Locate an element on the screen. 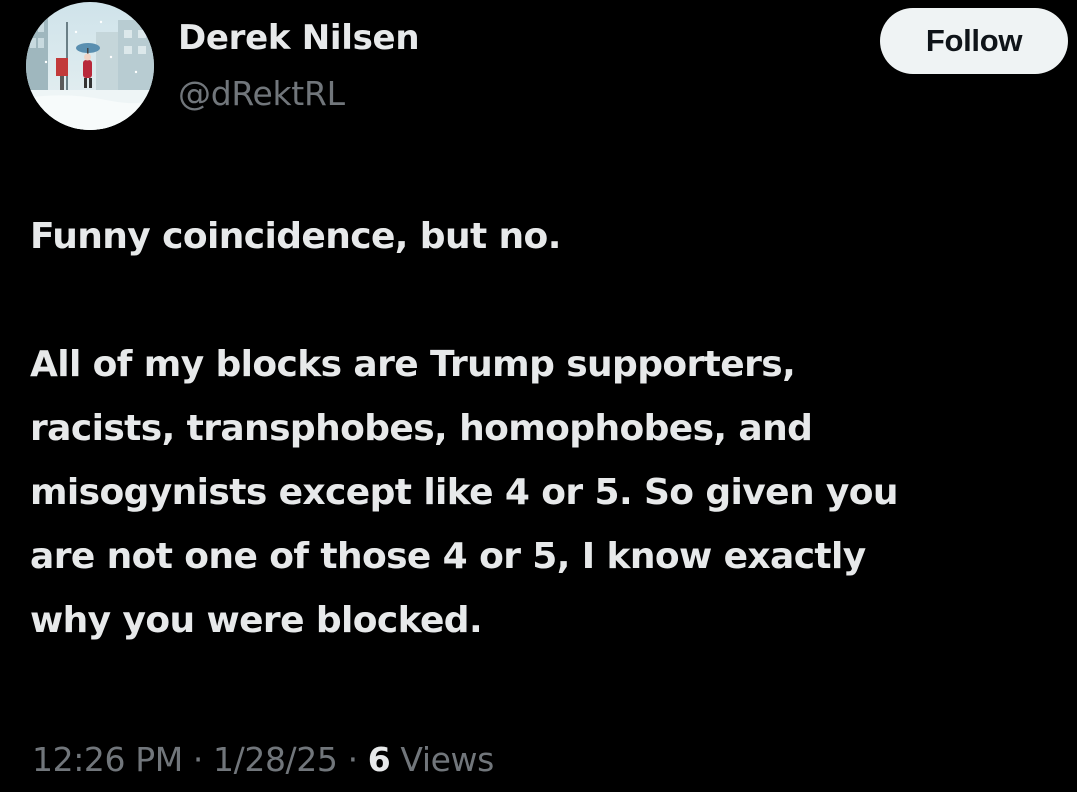  author-name: Derek Nilsen is located at coordinates (299, 38).